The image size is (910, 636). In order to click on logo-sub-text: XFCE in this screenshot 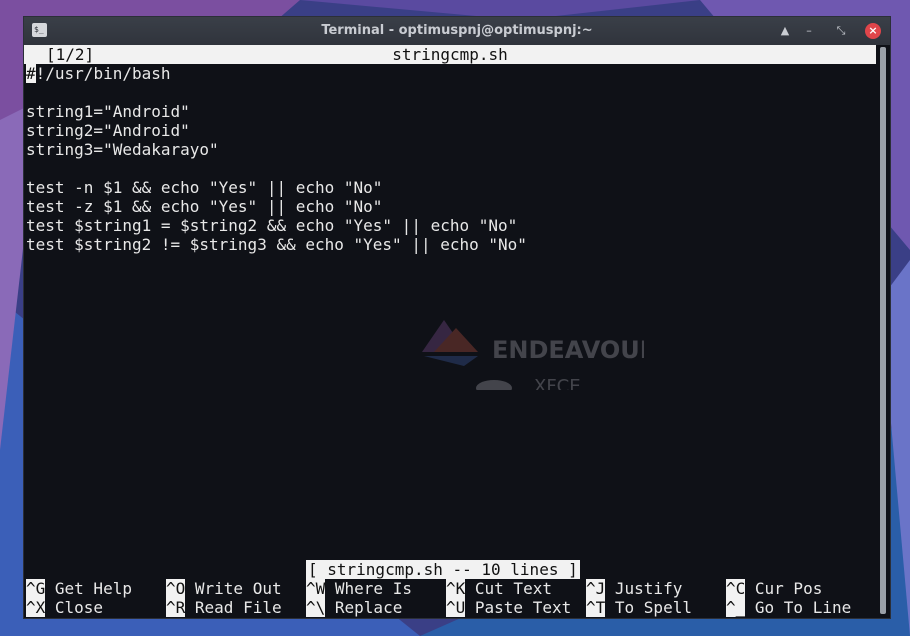, I will do `click(557, 383)`.